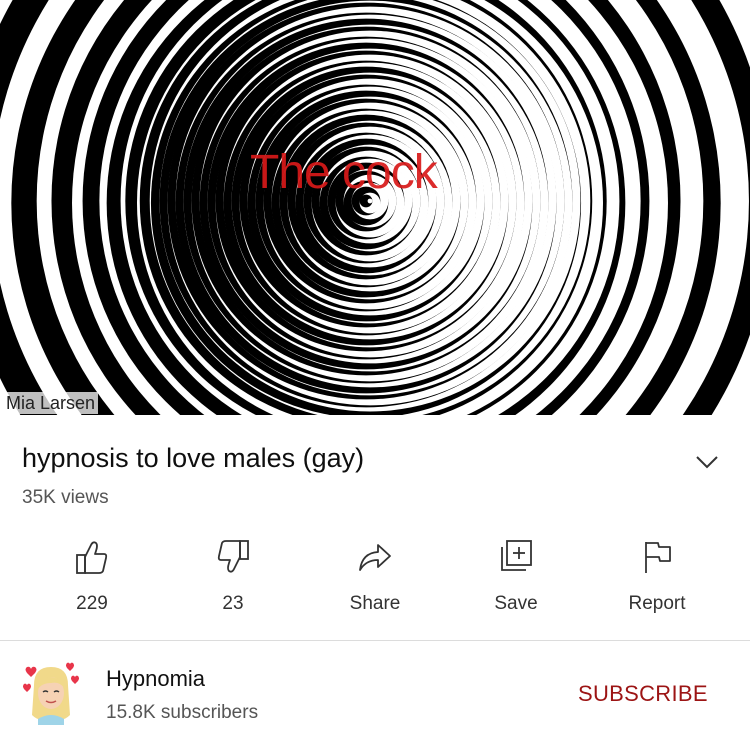  Describe the element at coordinates (51, 692) in the screenshot. I see `channel-avatar` at that location.